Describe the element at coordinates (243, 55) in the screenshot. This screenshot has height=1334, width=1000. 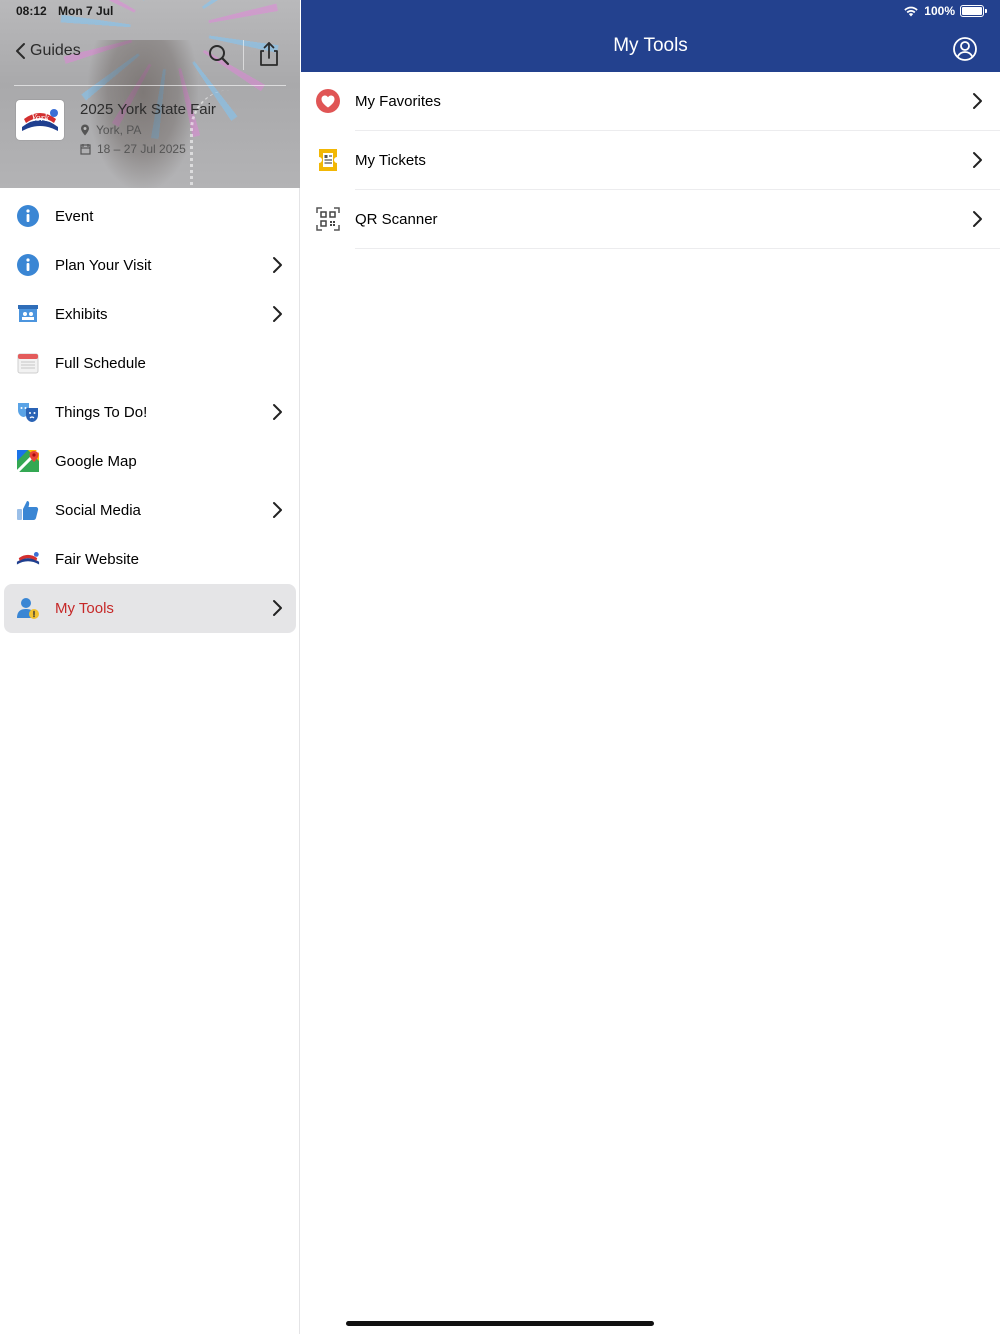
I see `header-divider` at that location.